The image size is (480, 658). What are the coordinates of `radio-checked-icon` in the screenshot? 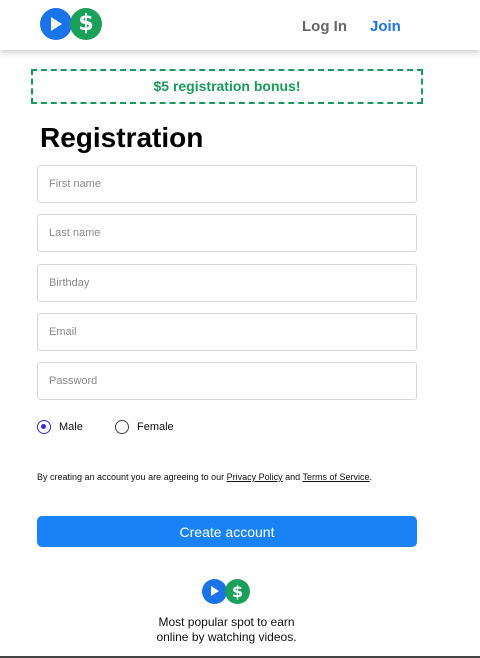 It's located at (44, 427).